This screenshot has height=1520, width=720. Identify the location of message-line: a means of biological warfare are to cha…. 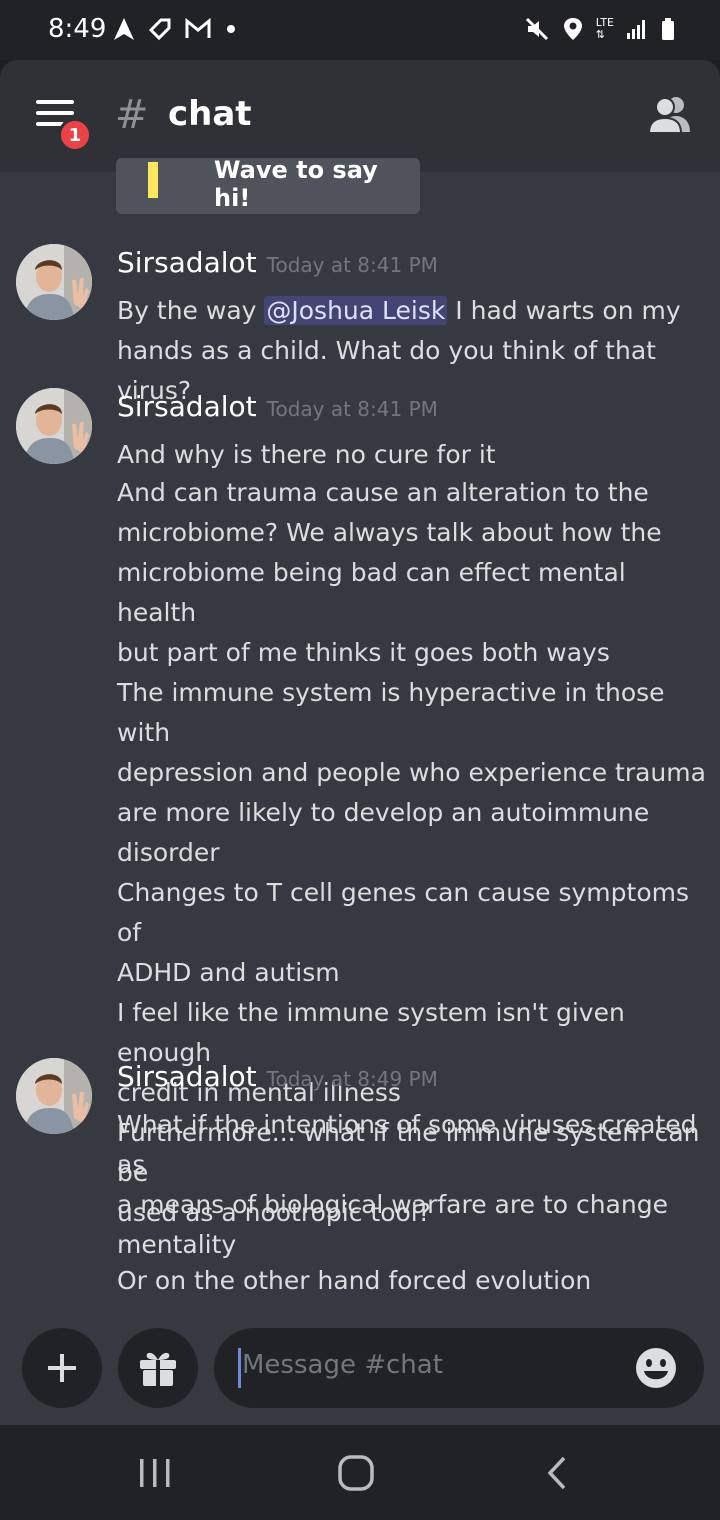
(392, 1204).